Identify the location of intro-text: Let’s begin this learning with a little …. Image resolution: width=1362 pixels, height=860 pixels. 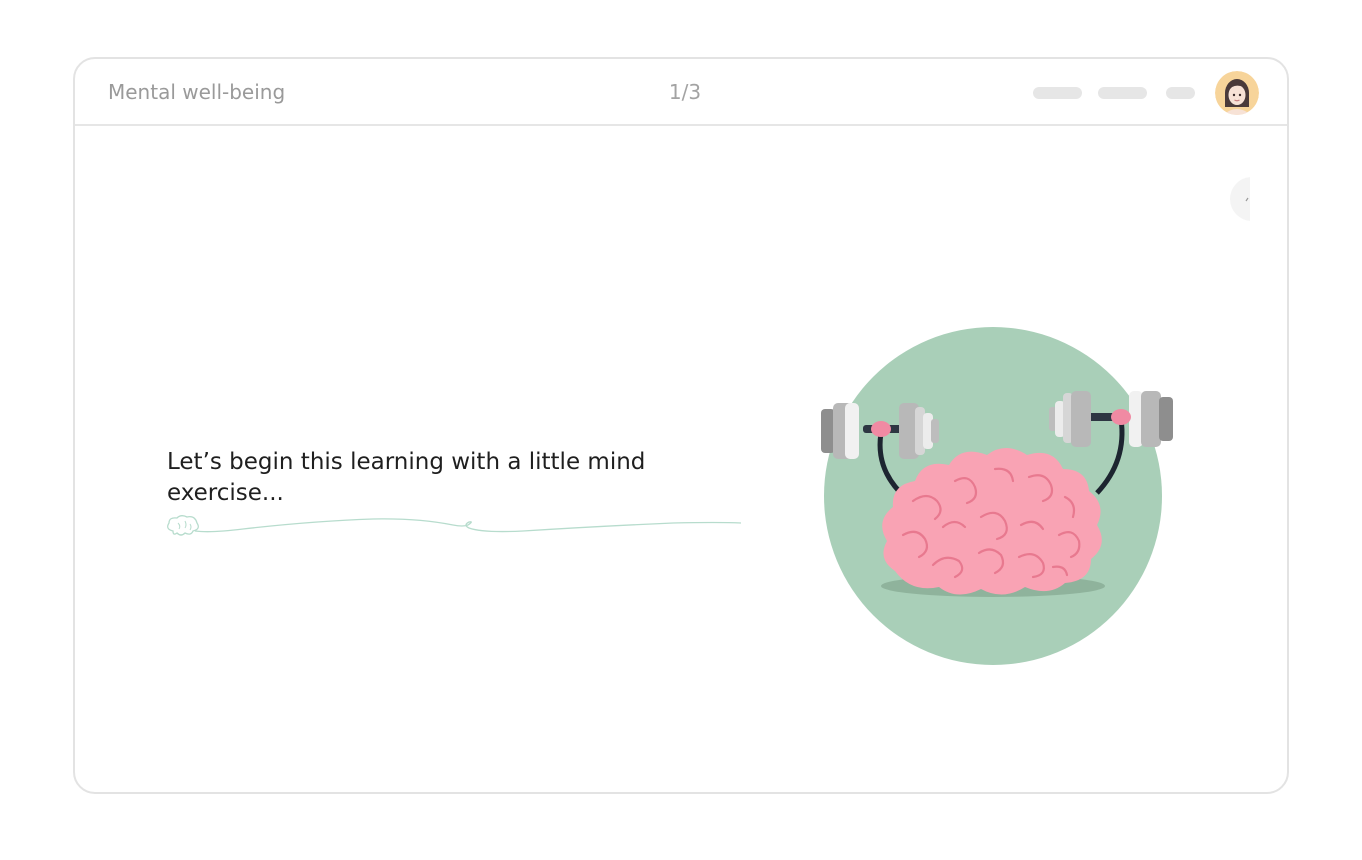
(406, 477).